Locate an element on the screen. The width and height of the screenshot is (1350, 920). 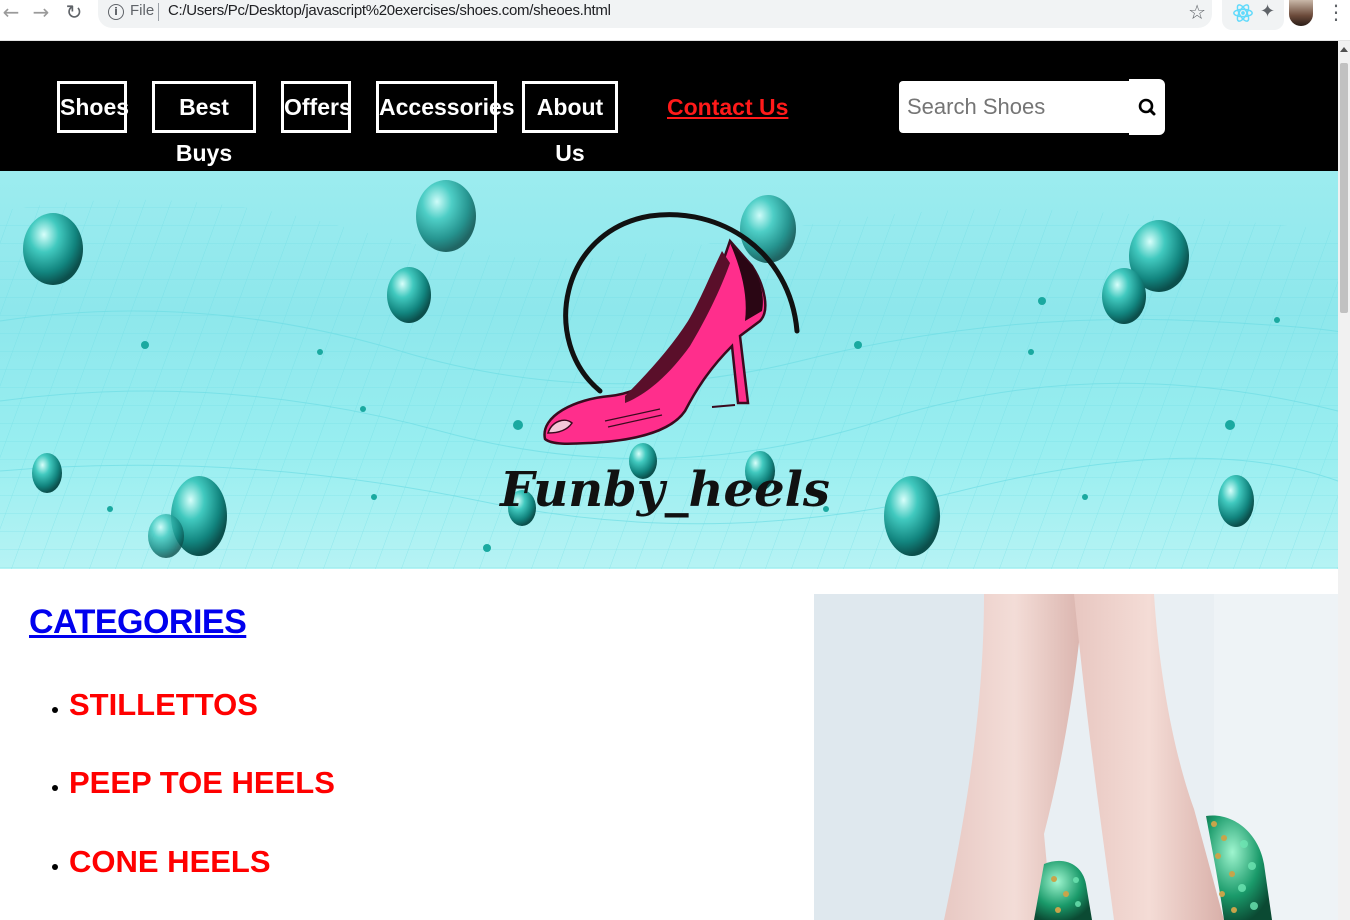
shoe-photo-illustration is located at coordinates (1076, 757).